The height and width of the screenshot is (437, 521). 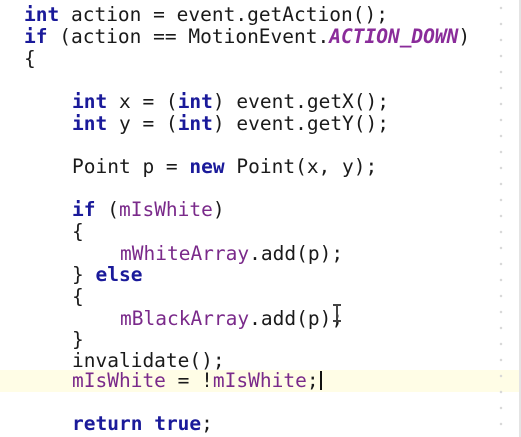 I want to click on code-line-4: int x = (int) event.getX();, so click(x=230, y=102).